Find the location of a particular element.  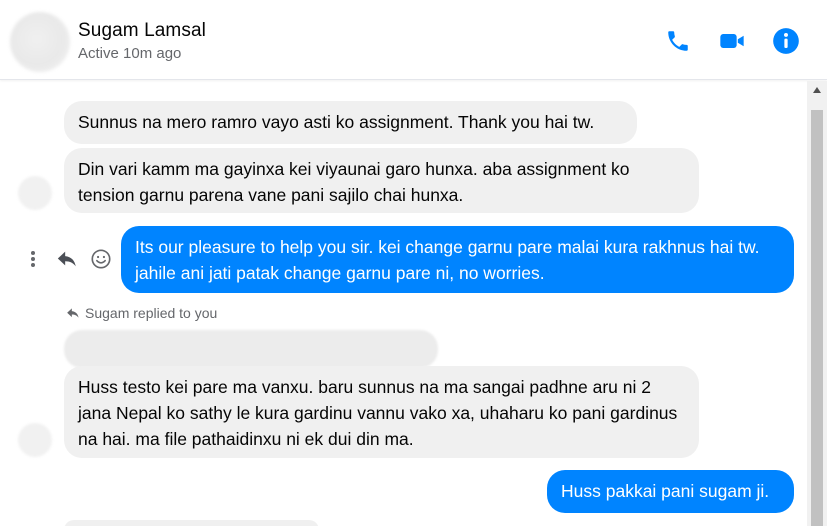

info-icon is located at coordinates (786, 41).